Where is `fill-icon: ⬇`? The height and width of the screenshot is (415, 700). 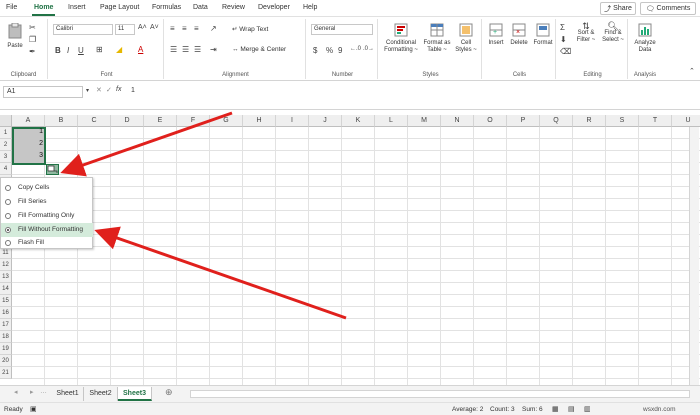
fill-icon: ⬇ is located at coordinates (563, 39).